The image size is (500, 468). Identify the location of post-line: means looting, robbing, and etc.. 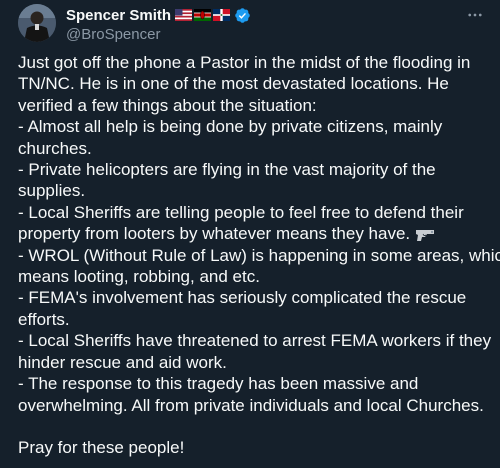
(139, 277).